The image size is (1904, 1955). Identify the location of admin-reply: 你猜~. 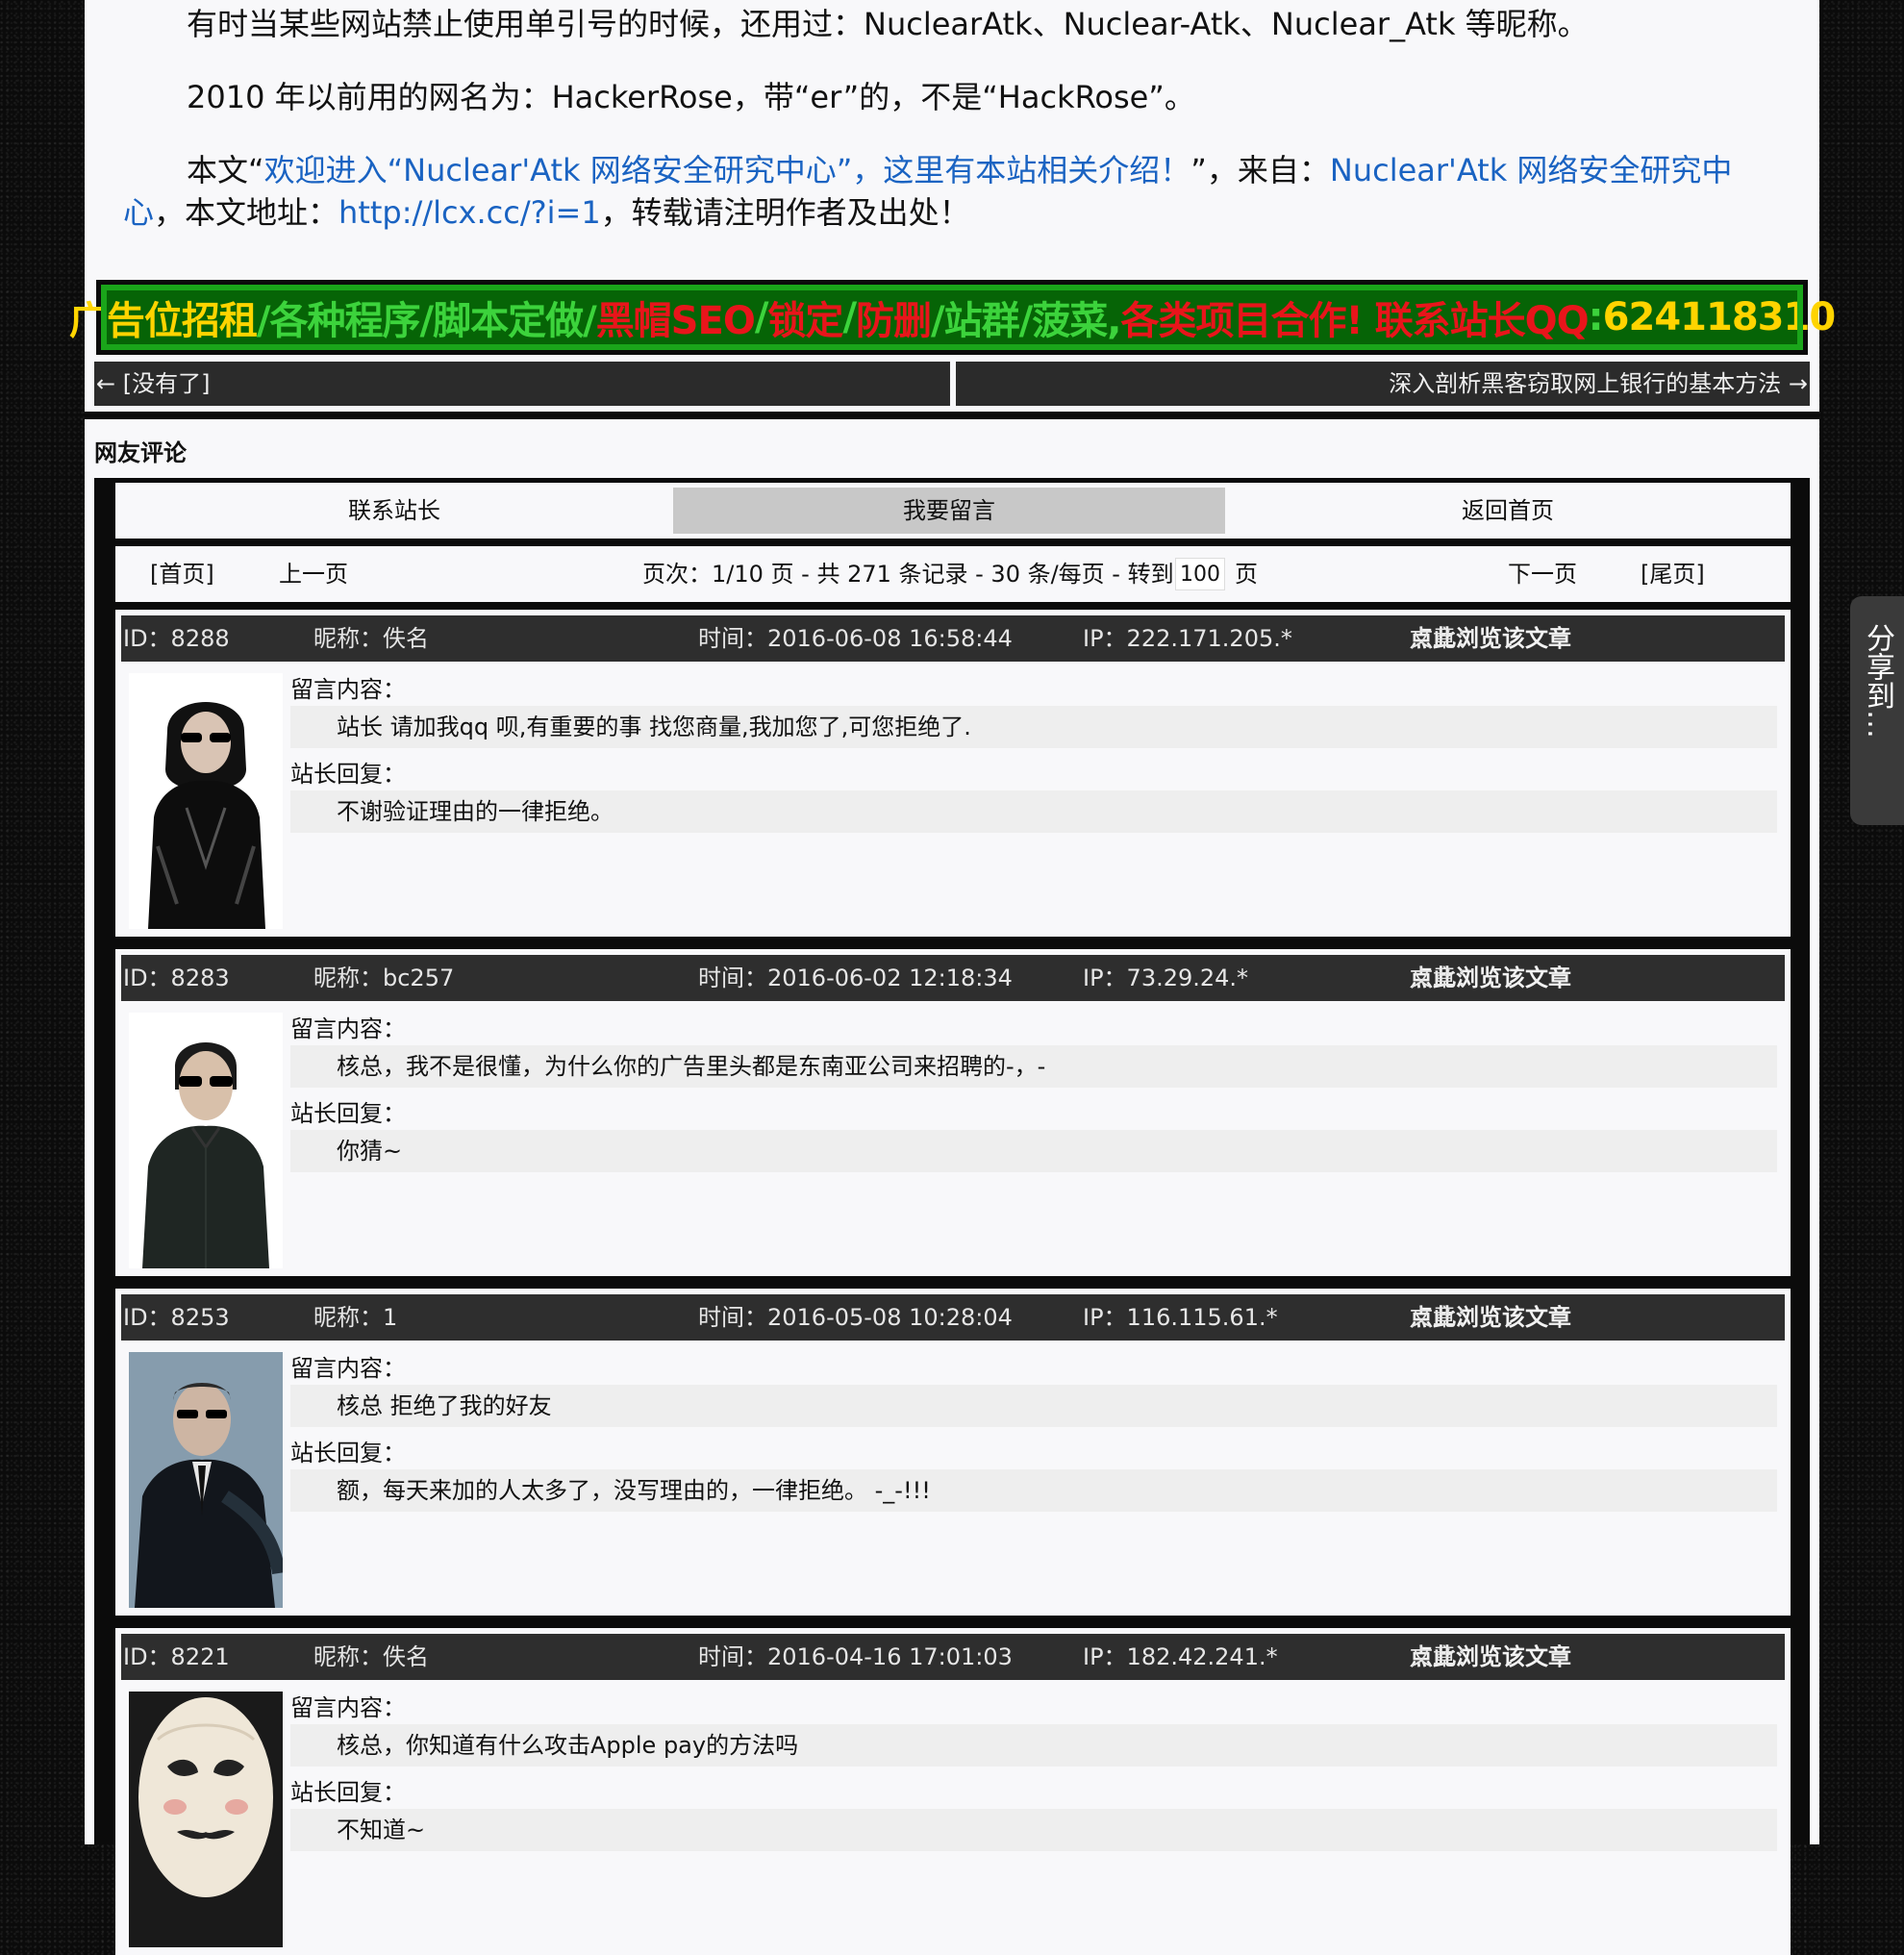
(1033, 1151).